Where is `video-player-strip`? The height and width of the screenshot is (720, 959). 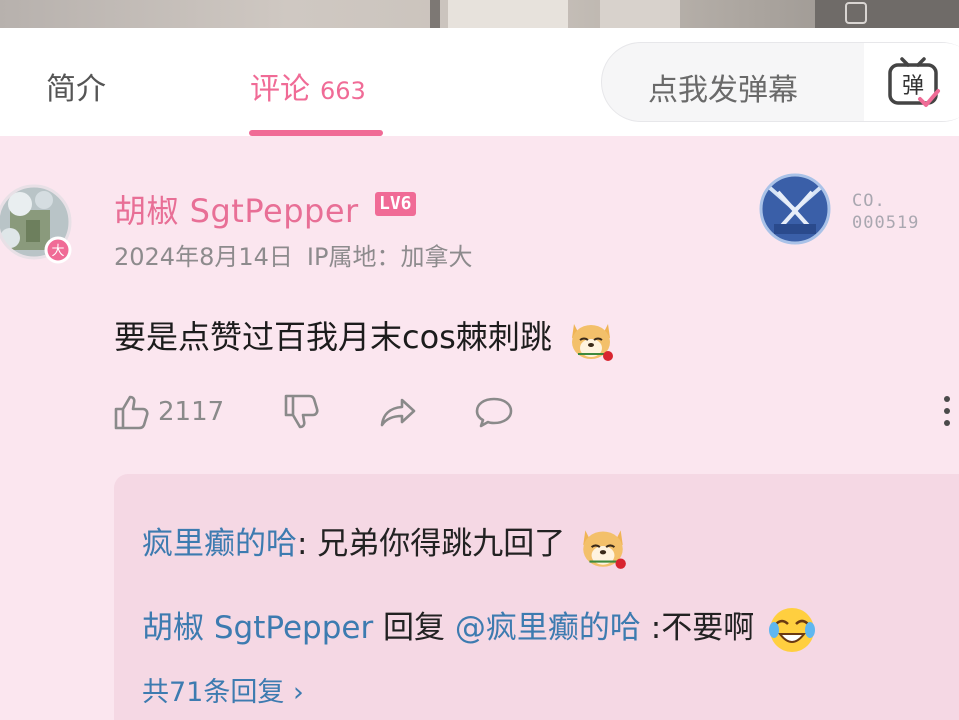
video-player-strip is located at coordinates (479, 14).